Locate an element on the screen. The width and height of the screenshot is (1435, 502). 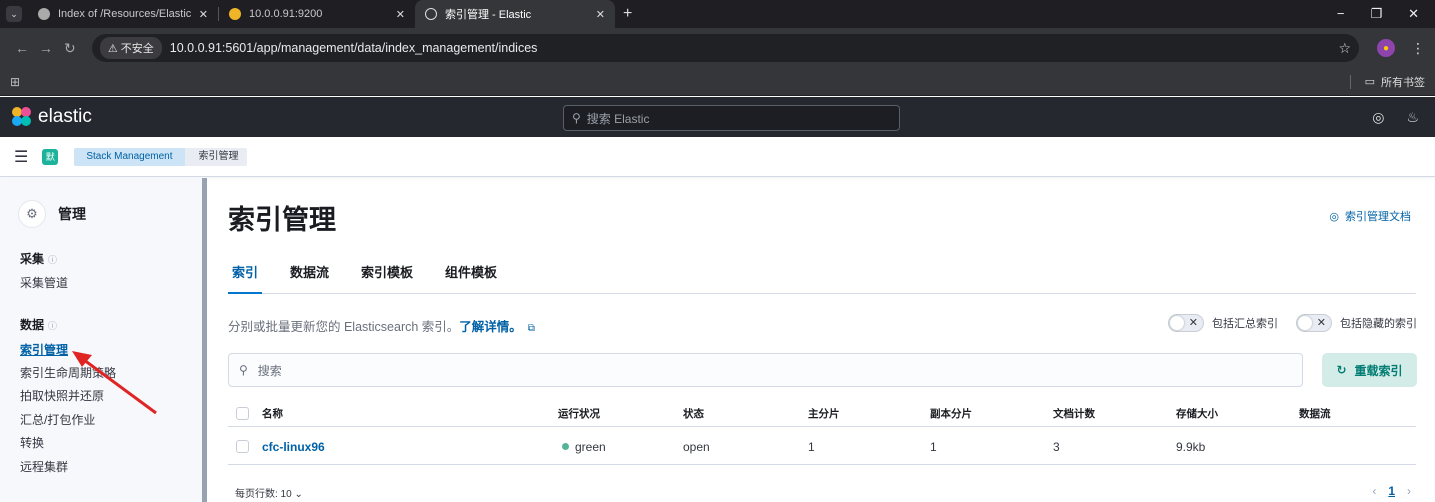
index-search-input: ⚲ 搜索 is located at coordinates (765, 370).